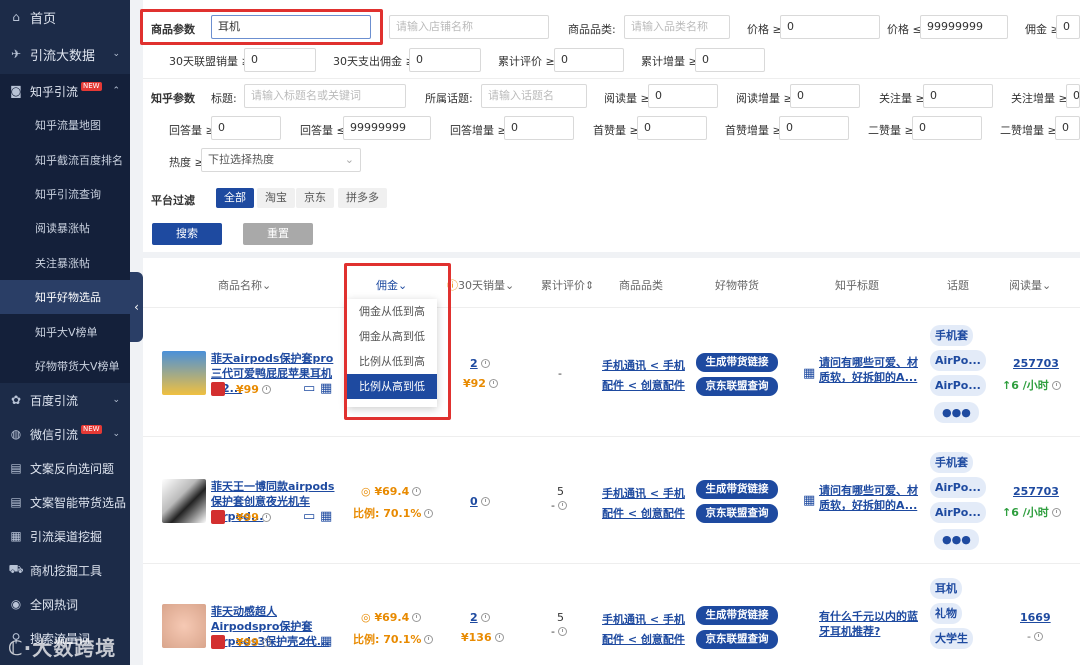 Image resolution: width=1080 pixels, height=665 pixels. Describe the element at coordinates (480, 501) in the screenshot. I see `sales-count: 0` at that location.